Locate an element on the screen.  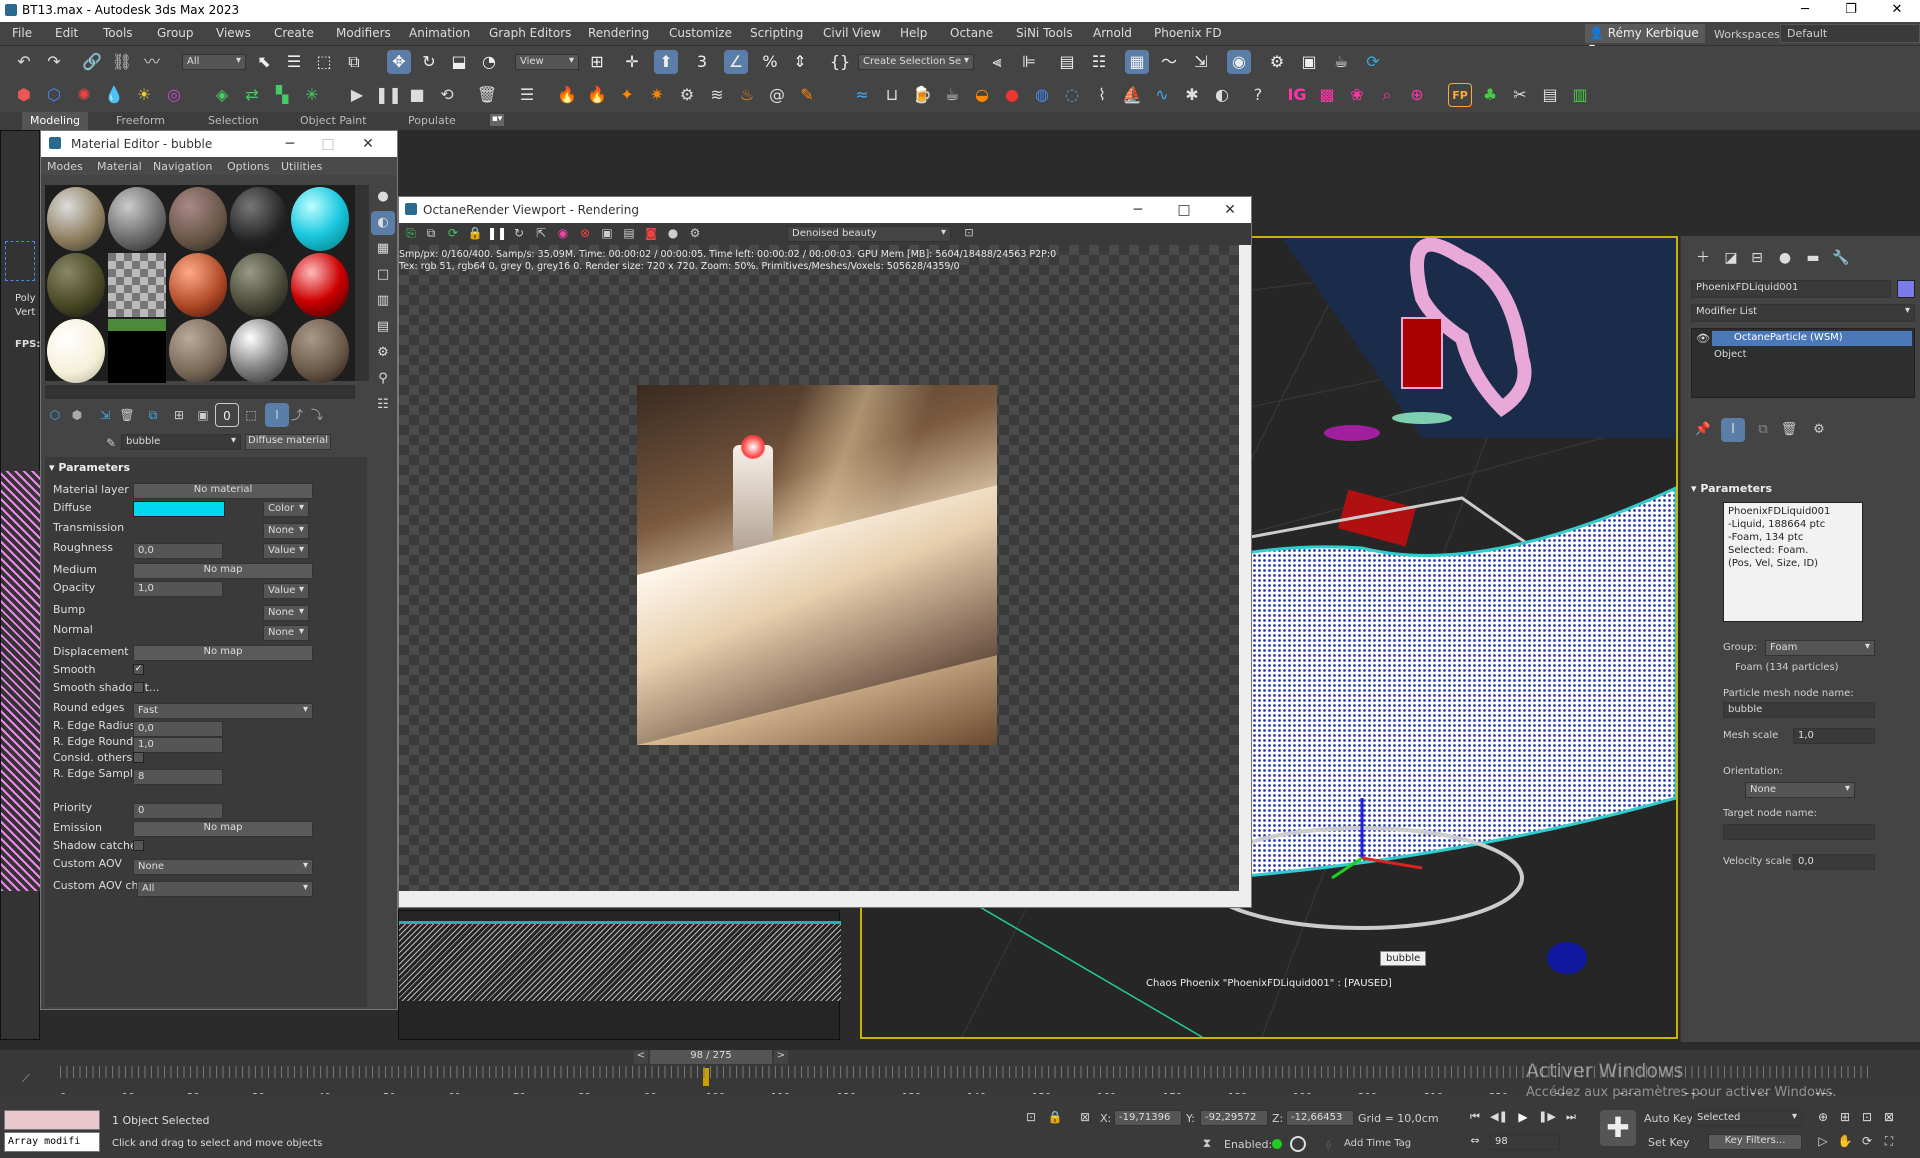
material-type-button: Diffuse material is located at coordinates (288, 442).